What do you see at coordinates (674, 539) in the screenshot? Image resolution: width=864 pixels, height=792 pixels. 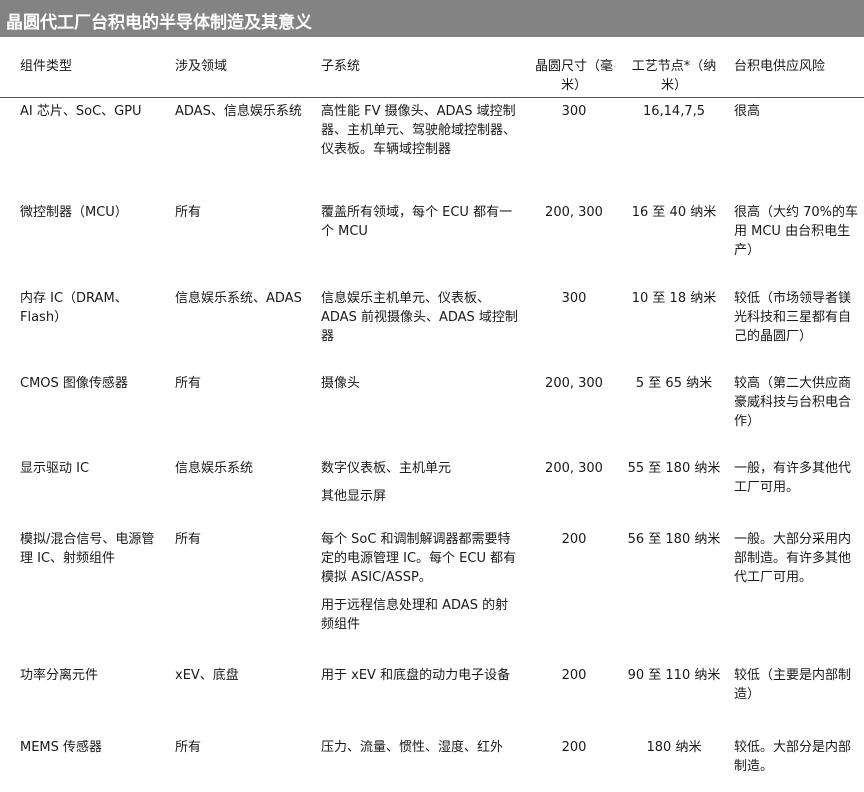 I see `cell-process-node: 56 至 180 纳米` at bounding box center [674, 539].